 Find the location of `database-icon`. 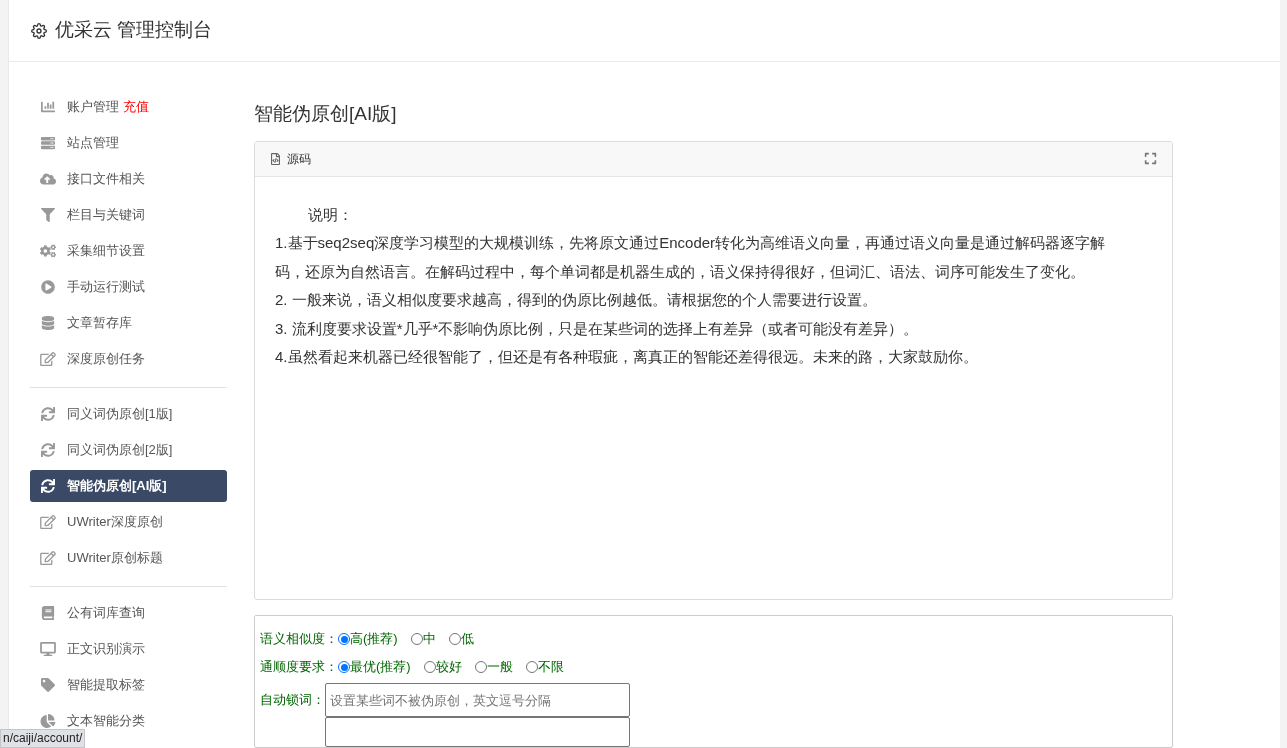

database-icon is located at coordinates (48, 323).